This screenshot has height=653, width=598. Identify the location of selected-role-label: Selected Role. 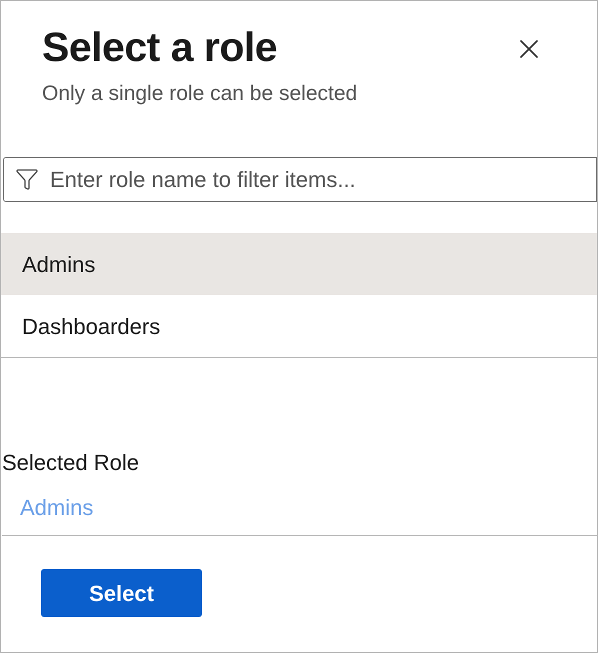
(70, 463).